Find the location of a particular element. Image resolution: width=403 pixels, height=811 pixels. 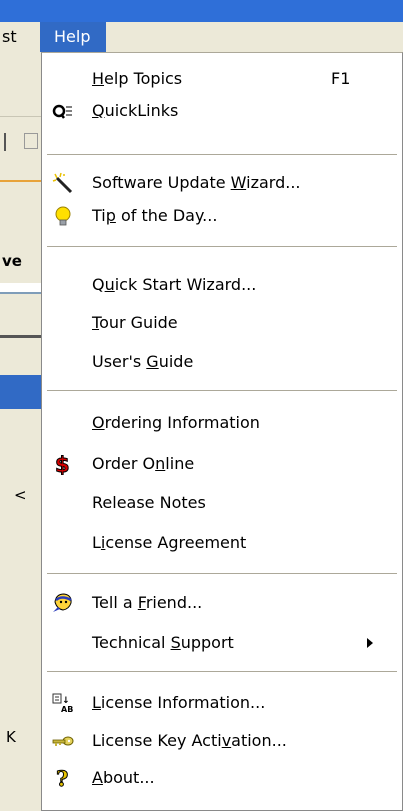

menubar-item-prev: st is located at coordinates (21, 37).